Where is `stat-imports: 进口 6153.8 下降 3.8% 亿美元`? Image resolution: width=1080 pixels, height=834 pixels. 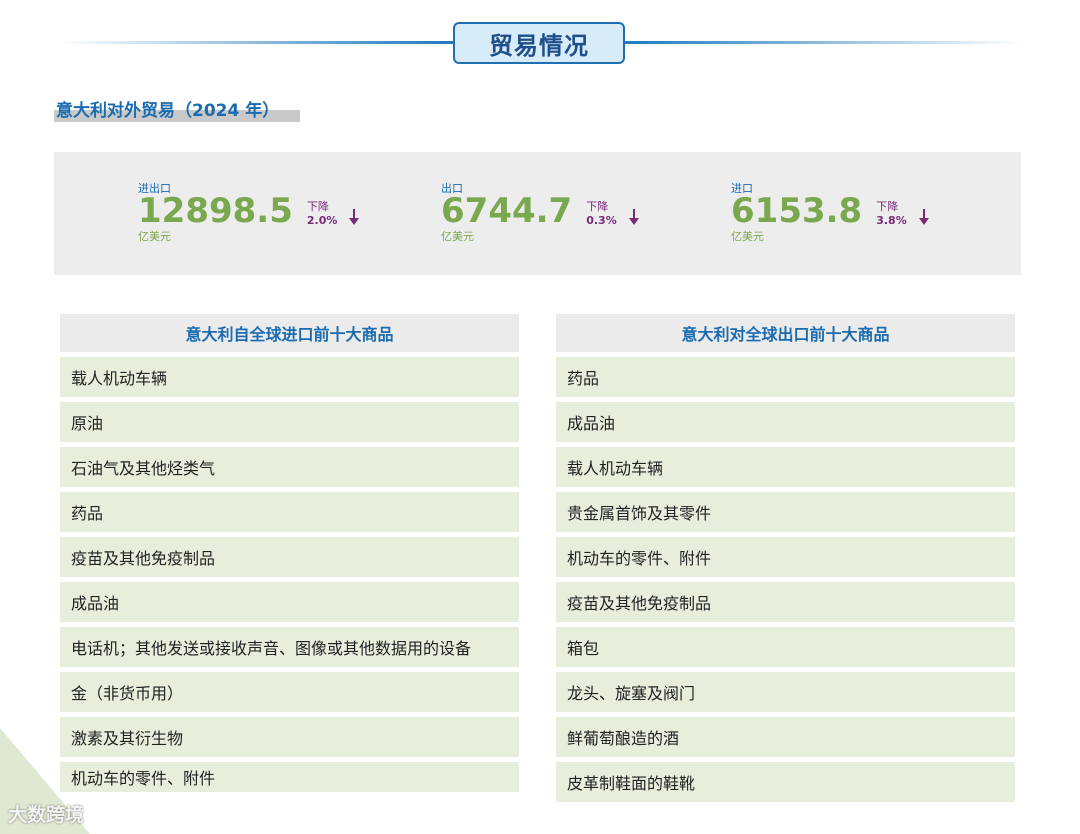
stat-imports: 进口 6153.8 下降 3.8% 亿美元 is located at coordinates (831, 212).